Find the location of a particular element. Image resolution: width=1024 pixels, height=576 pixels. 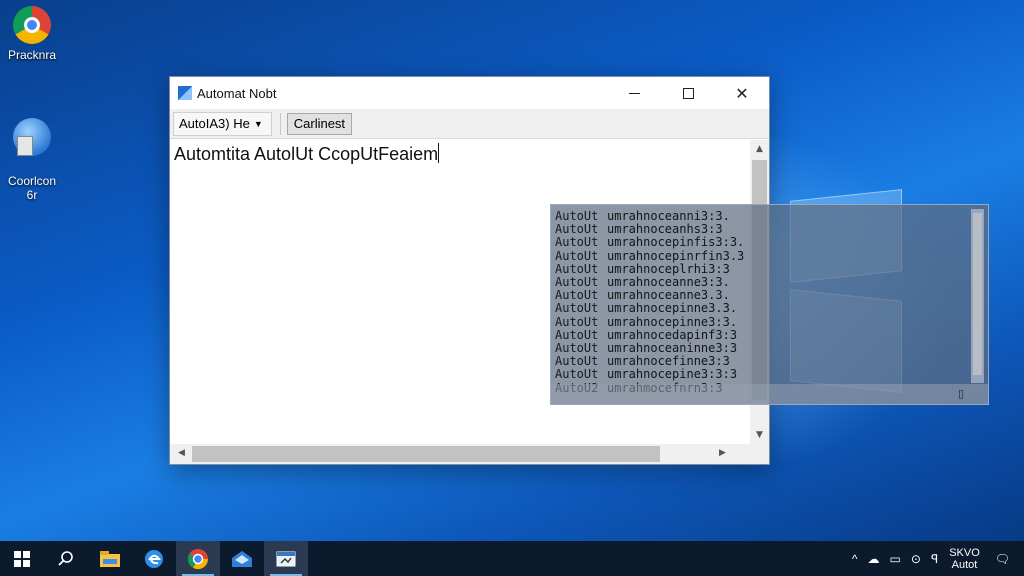

system-tray: ^ ☁ ▭ ⊙ ꟼ SKVO Autot 🗨 is located at coordinates (935, 558).